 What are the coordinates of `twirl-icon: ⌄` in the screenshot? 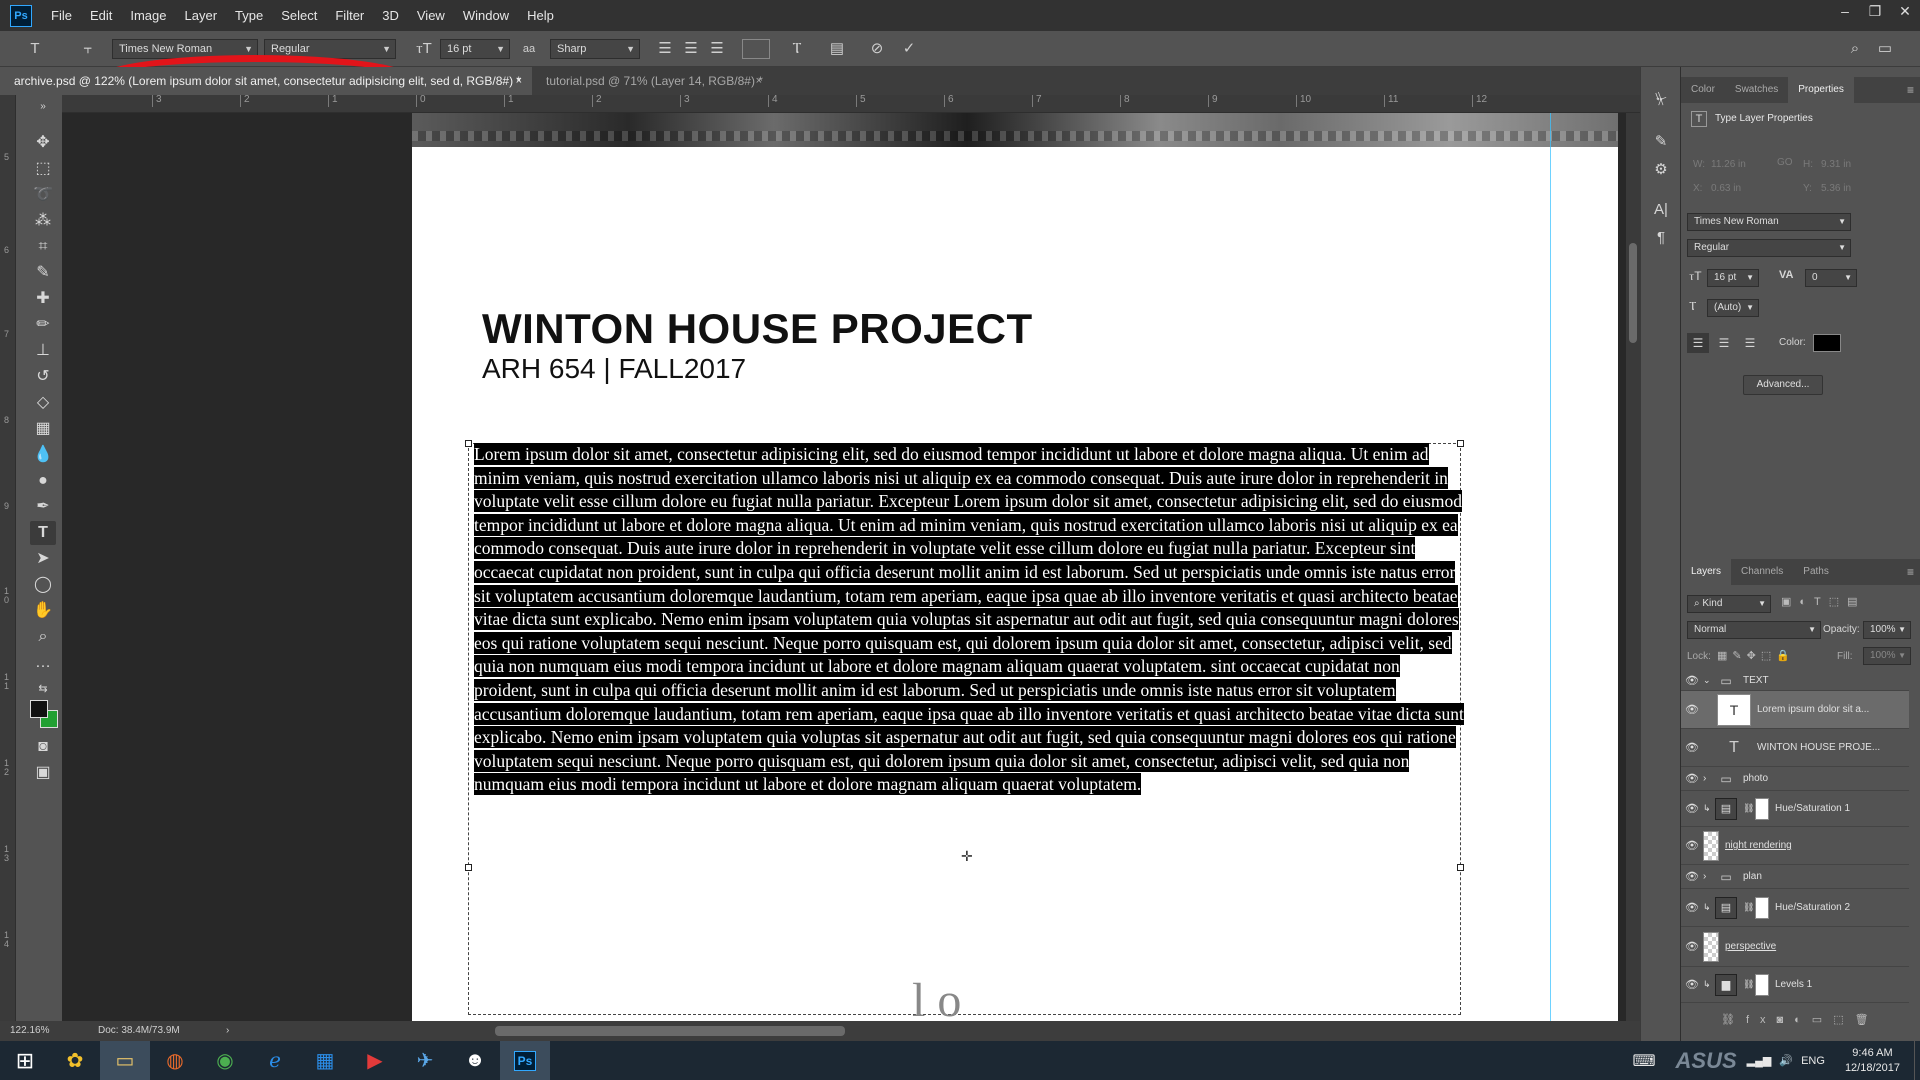 It's located at (1709, 680).